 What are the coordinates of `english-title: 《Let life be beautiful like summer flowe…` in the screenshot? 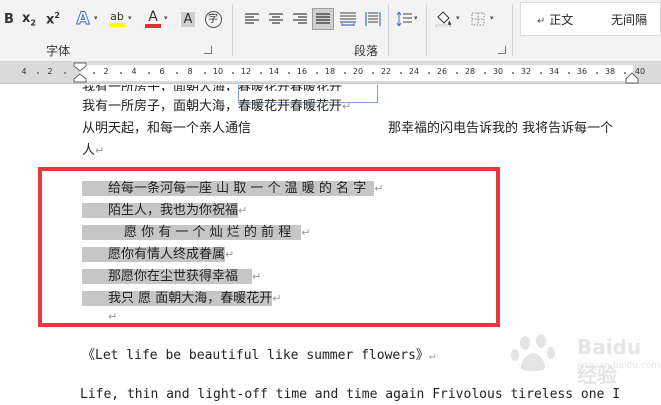 It's located at (255, 355).